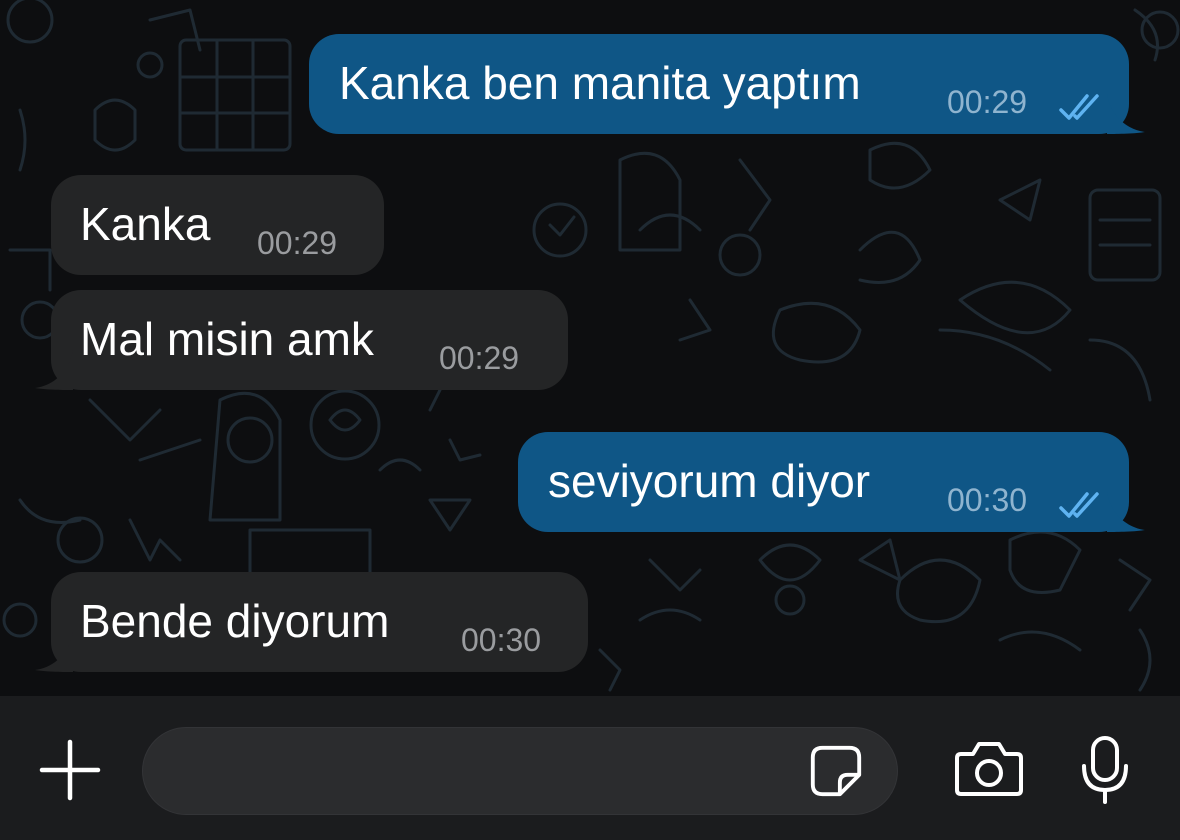  I want to click on message-bubble-incoming: Mal misin amk 00:29, so click(301, 340).